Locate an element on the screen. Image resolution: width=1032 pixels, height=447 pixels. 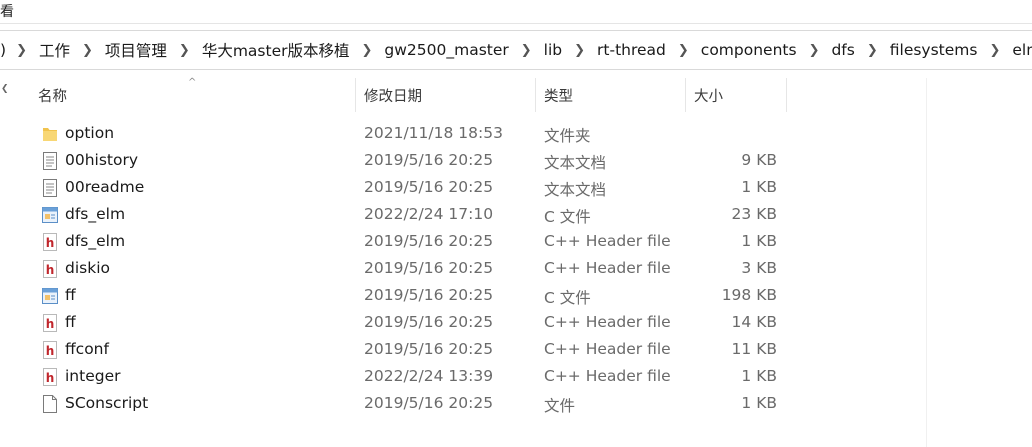
breadcrumb-item: components is located at coordinates (749, 50).